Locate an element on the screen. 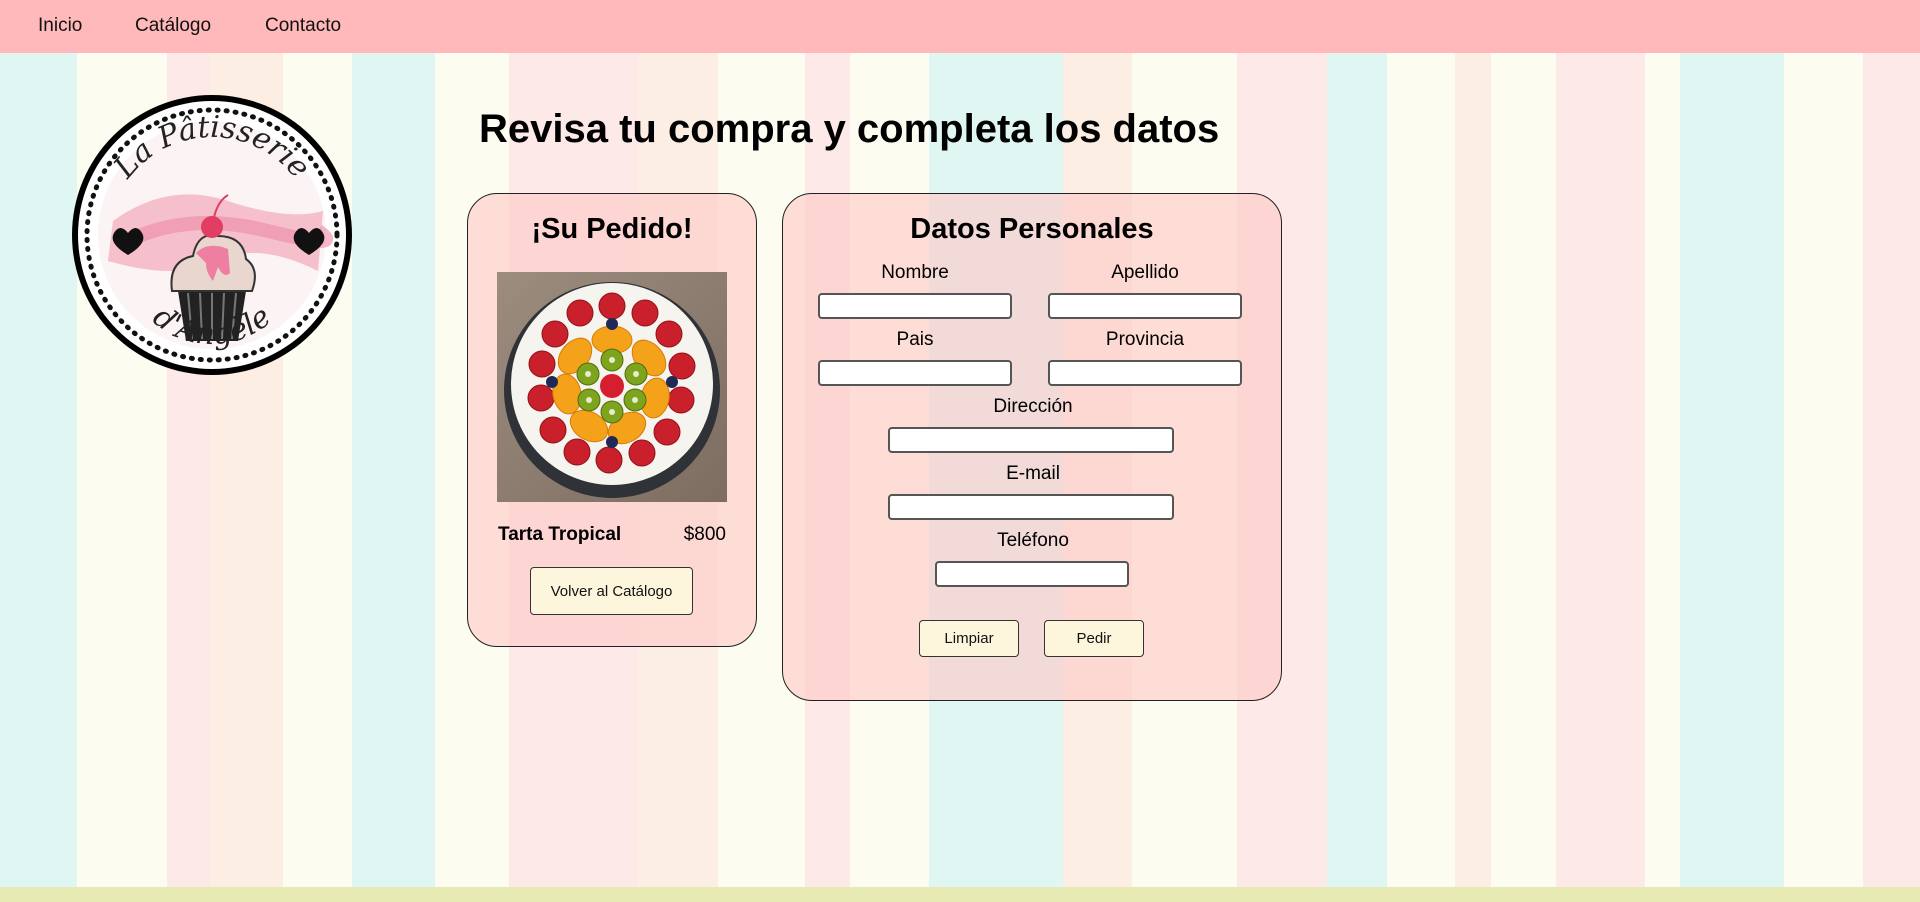 This screenshot has width=1920, height=902. nav-catalogo-link: Catálogo is located at coordinates (173, 26).